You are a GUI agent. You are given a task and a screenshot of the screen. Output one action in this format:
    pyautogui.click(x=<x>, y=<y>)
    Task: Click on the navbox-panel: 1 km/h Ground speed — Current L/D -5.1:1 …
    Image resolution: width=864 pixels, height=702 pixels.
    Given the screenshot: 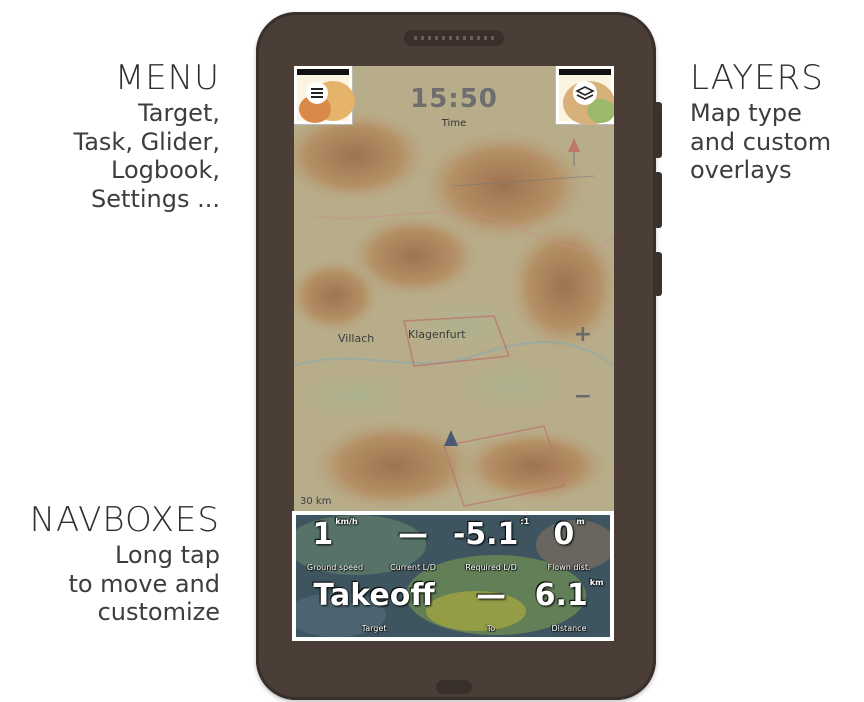 What is the action you would take?
    pyautogui.click(x=453, y=576)
    